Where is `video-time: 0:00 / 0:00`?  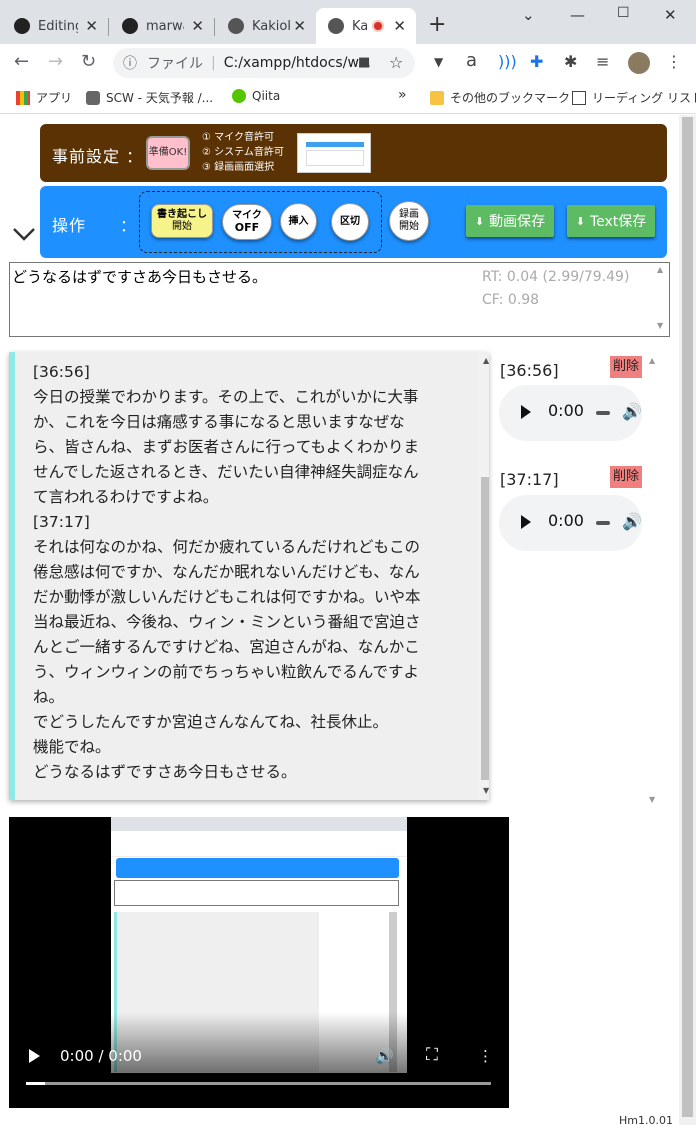
video-time: 0:00 / 0:00 is located at coordinates (101, 1056).